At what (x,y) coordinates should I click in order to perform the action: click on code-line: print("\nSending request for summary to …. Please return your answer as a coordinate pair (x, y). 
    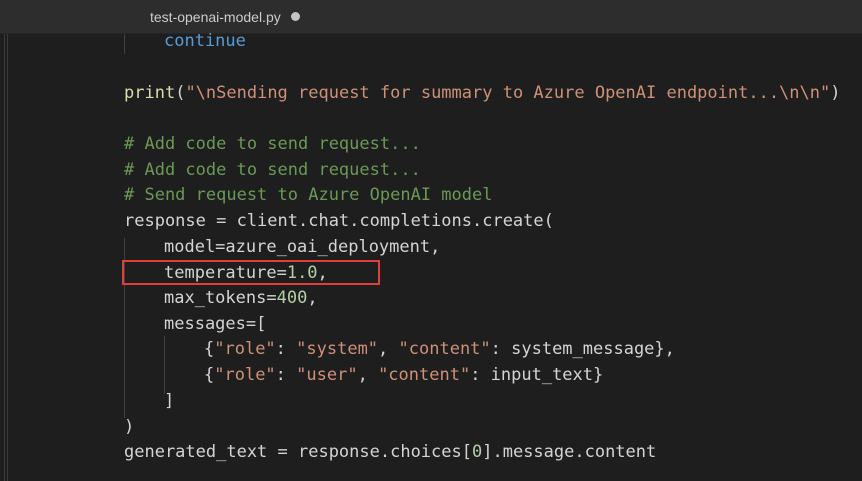
    Looking at the image, I should click on (482, 93).